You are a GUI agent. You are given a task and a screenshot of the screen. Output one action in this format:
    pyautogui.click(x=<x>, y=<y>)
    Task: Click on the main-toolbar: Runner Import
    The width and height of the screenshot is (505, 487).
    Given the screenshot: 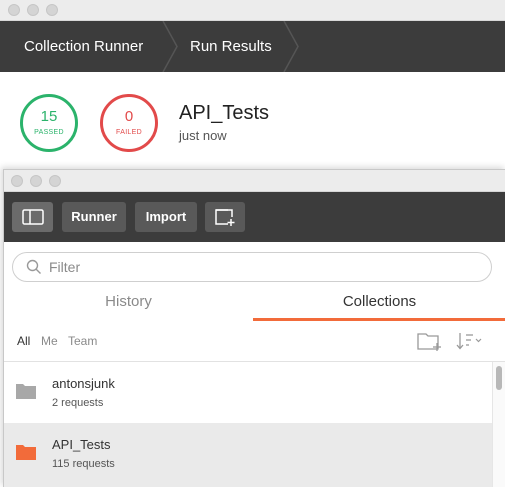 What is the action you would take?
    pyautogui.click(x=254, y=217)
    